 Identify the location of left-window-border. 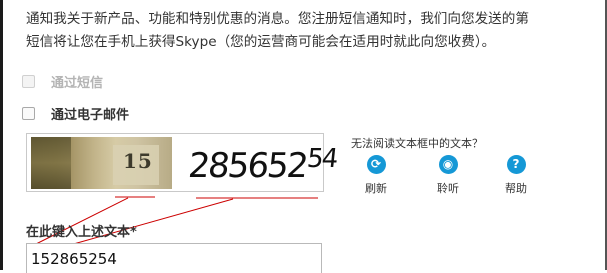
(1, 135).